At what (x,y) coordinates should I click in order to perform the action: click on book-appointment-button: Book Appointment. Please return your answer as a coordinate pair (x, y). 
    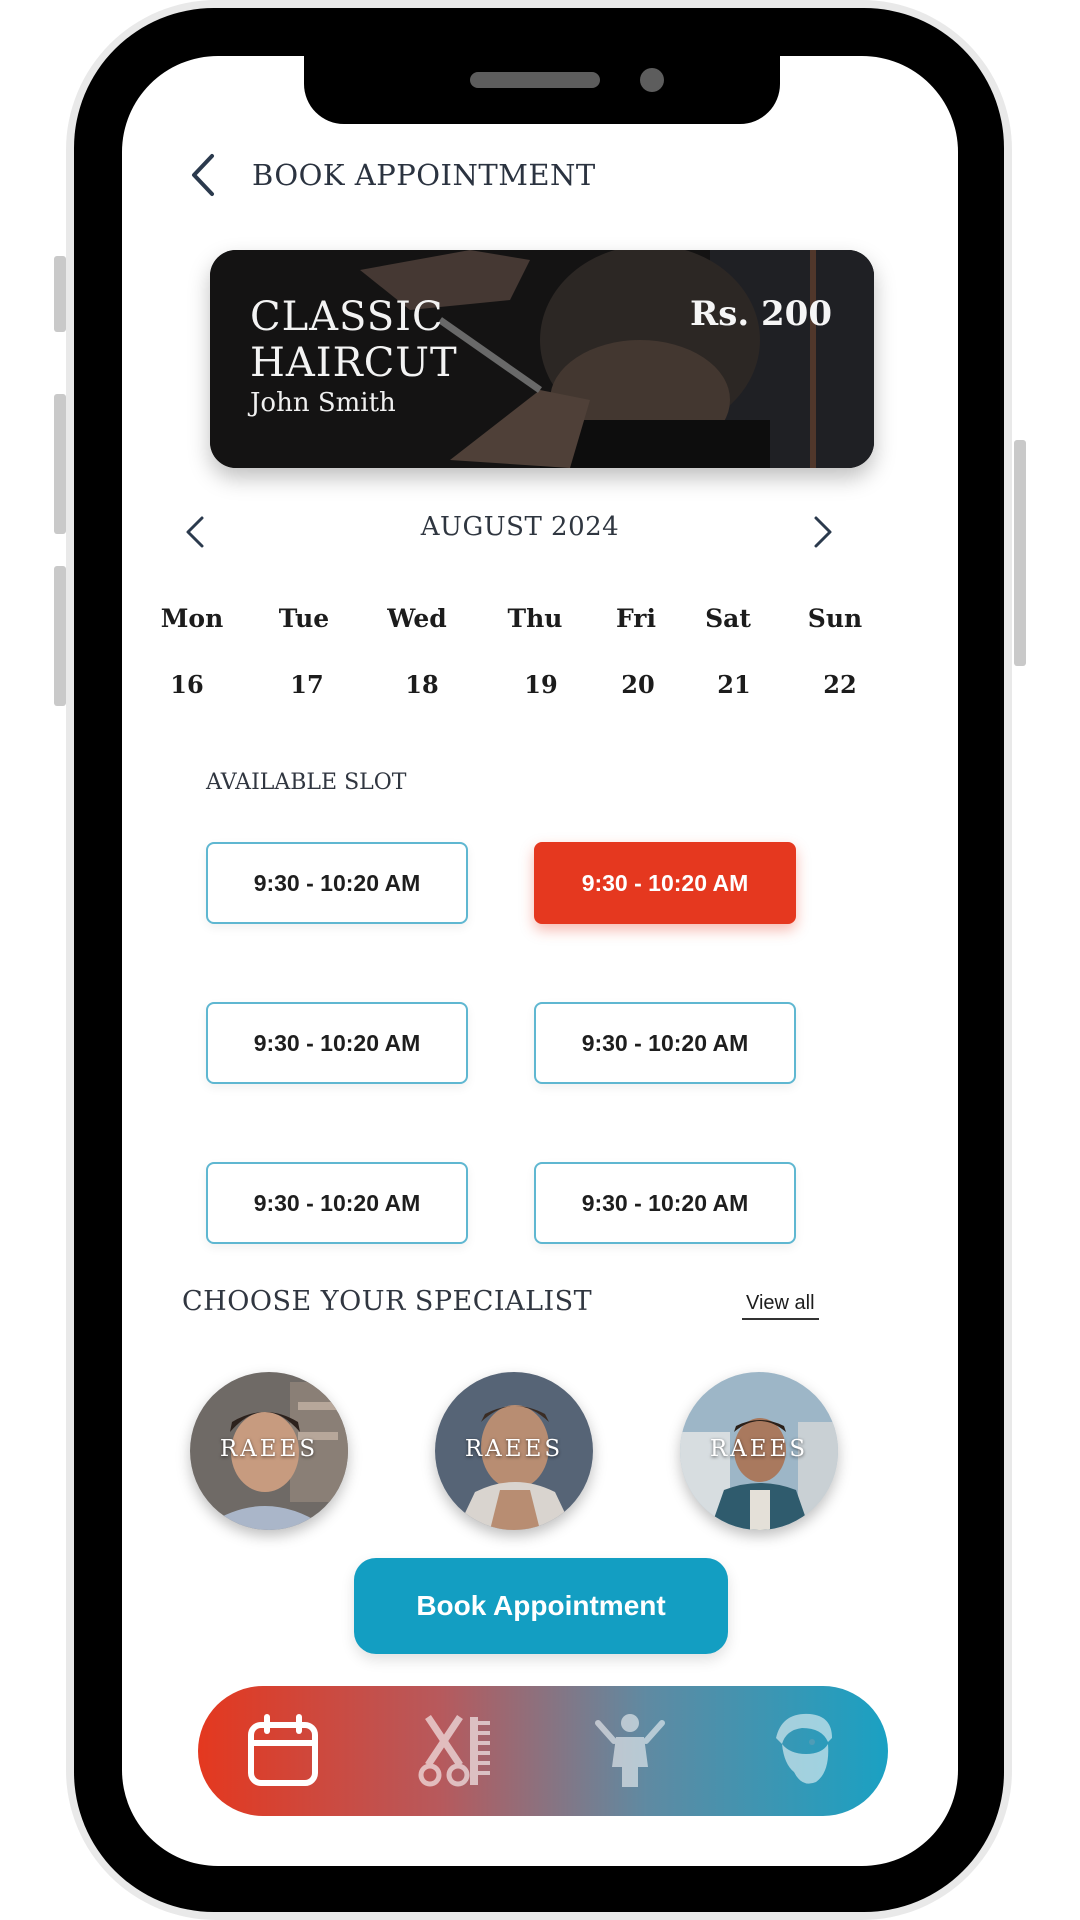
    Looking at the image, I should click on (541, 1606).